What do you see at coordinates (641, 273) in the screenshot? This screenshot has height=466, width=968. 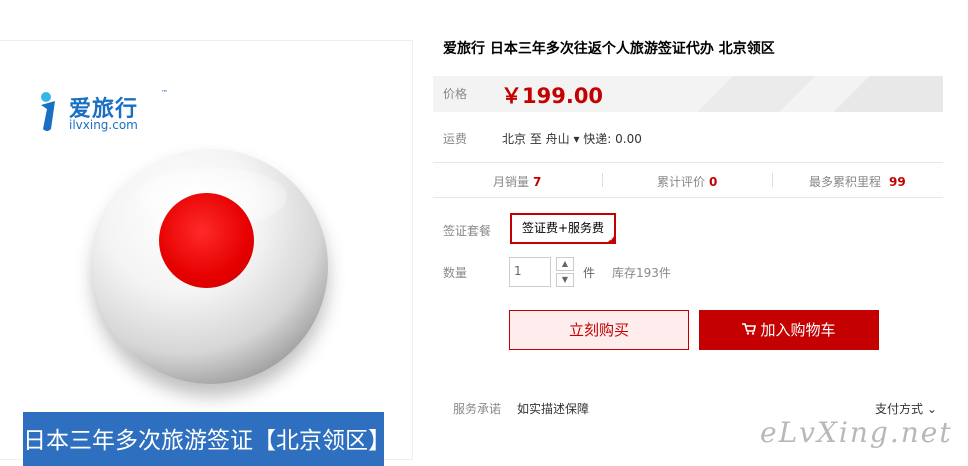 I see `stock-count: 库存193件` at bounding box center [641, 273].